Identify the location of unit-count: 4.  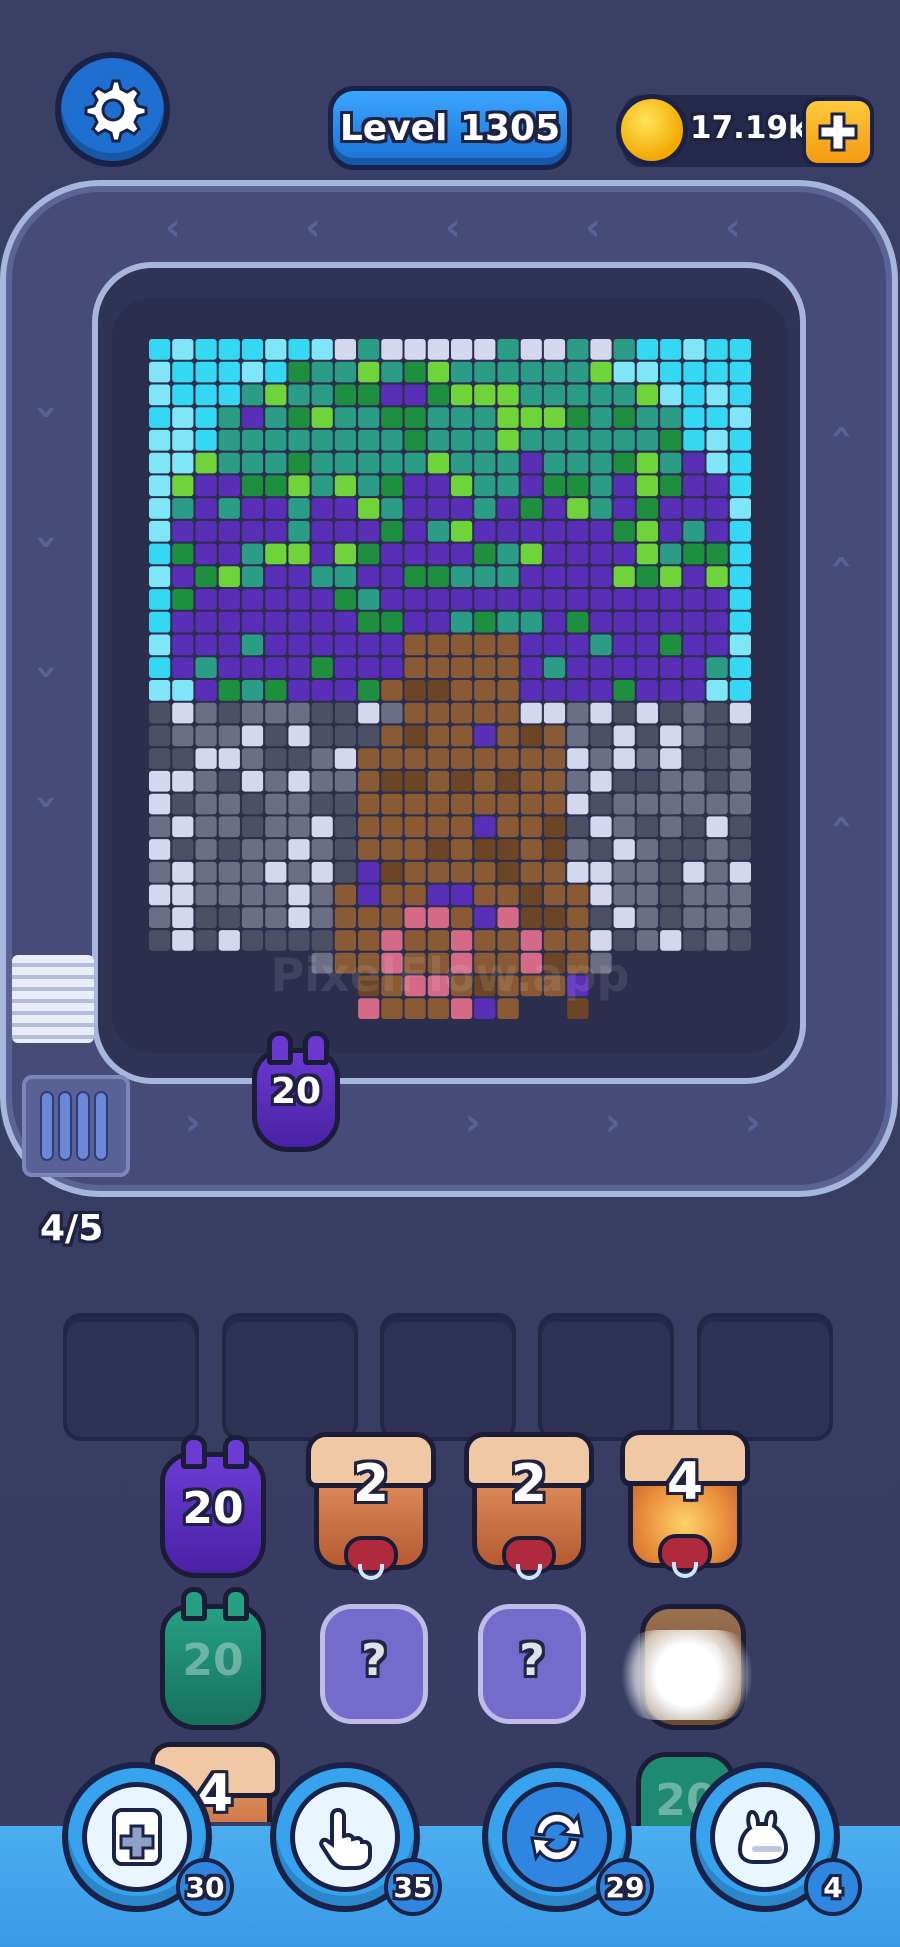
(685, 1482).